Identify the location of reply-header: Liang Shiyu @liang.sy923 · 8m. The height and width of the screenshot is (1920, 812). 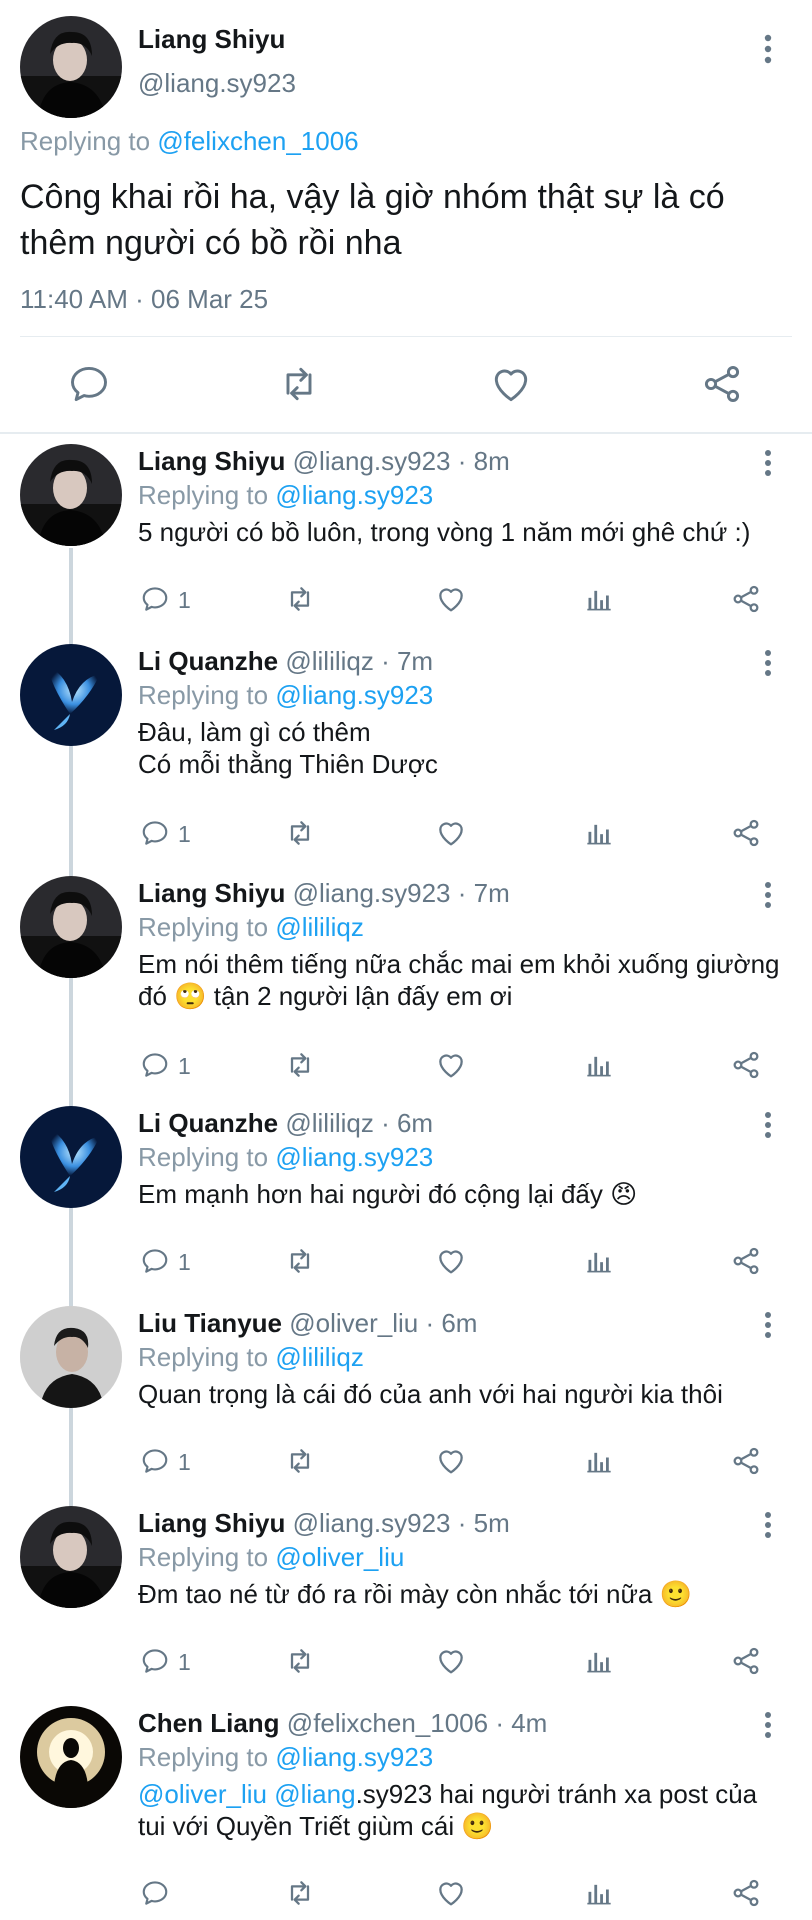
(324, 461).